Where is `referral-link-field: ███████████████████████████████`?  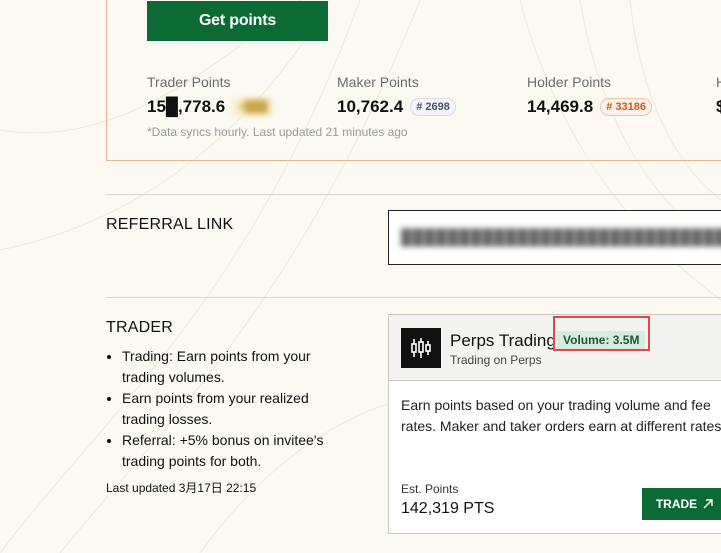
referral-link-field: ███████████████████████████████ is located at coordinates (554, 237).